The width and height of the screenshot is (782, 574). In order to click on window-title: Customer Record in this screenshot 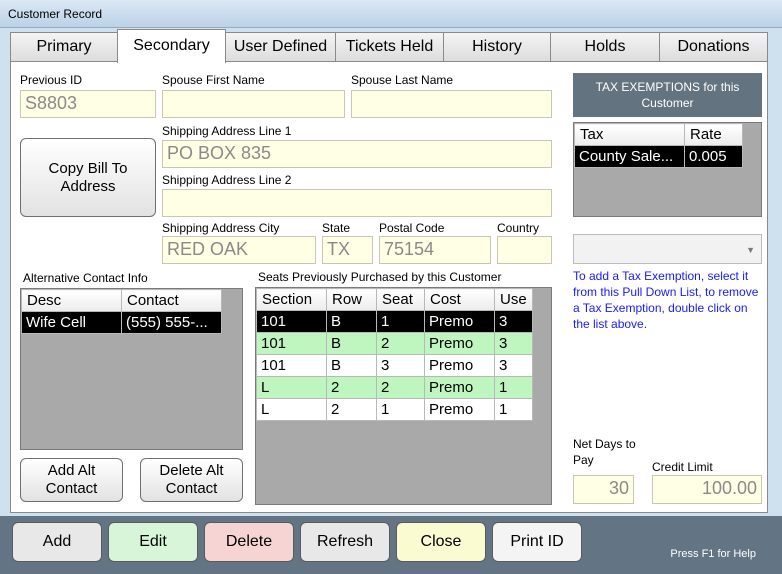, I will do `click(55, 14)`.